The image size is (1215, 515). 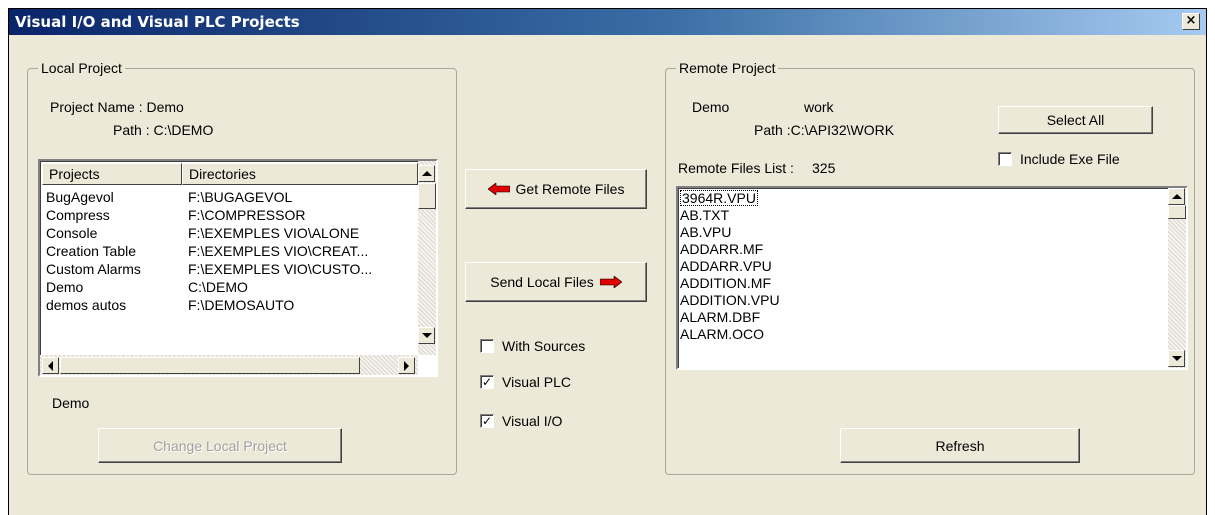 I want to click on close-button: ×, so click(x=1191, y=21).